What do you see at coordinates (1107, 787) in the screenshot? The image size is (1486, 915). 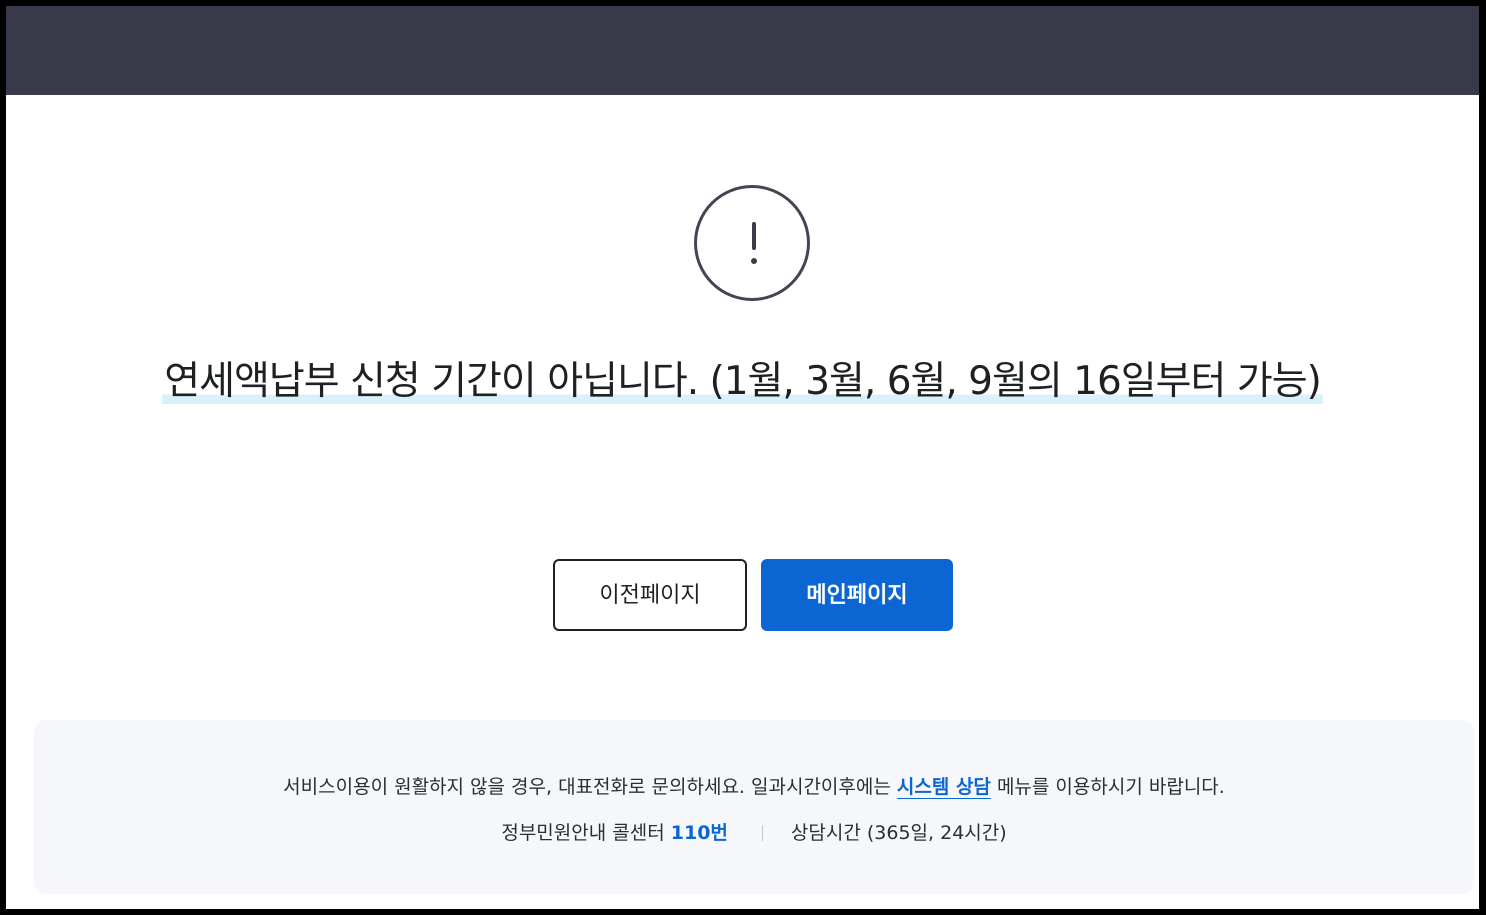 I see `help-notice-suffix: 메뉴를 이용하시기 바랍니다.` at bounding box center [1107, 787].